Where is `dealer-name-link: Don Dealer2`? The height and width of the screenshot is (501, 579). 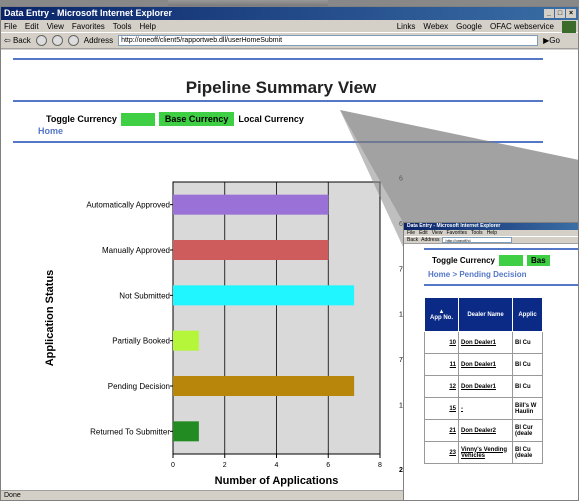
dealer-name-link: Don Dealer2 is located at coordinates (485, 430).